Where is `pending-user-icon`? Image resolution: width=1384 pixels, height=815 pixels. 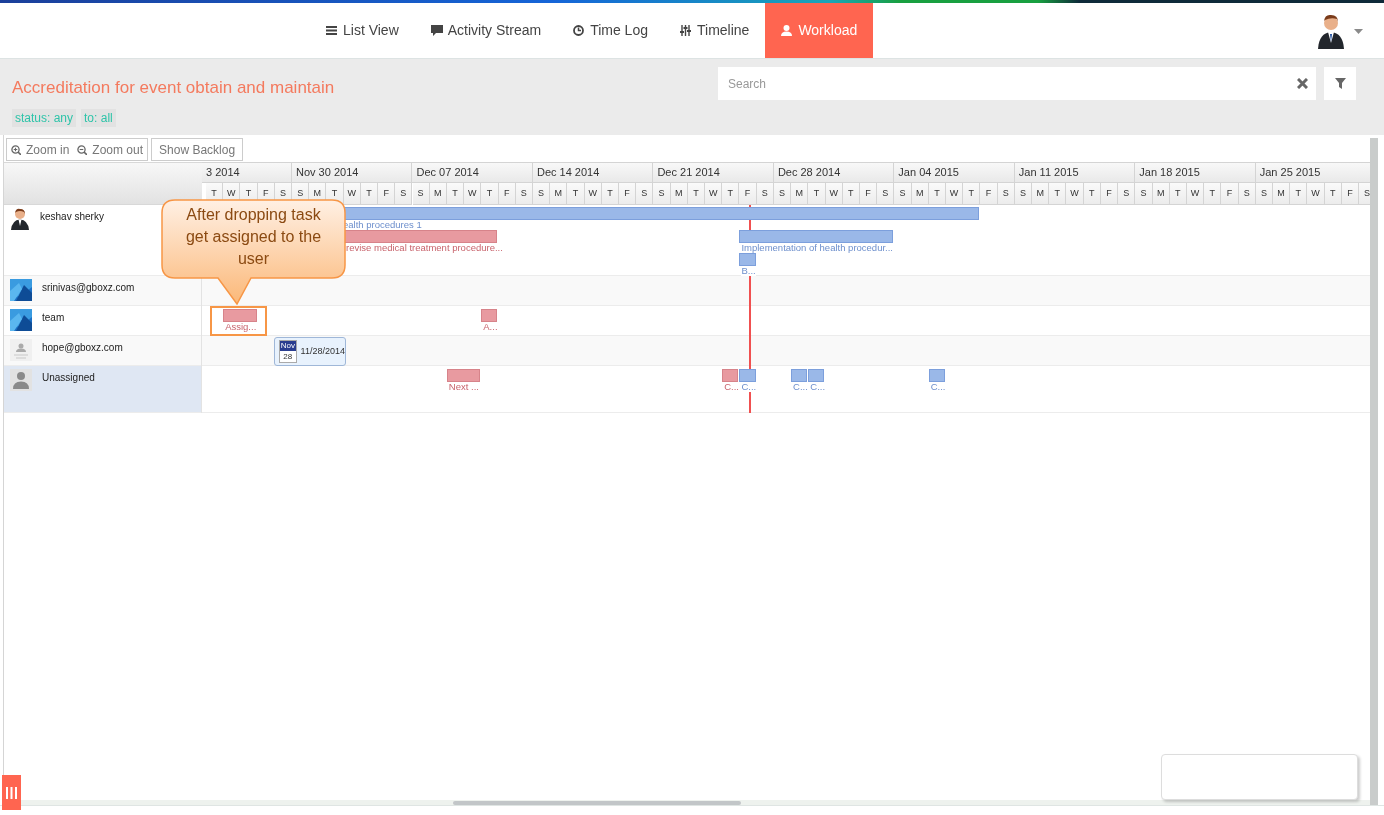 pending-user-icon is located at coordinates (21, 350).